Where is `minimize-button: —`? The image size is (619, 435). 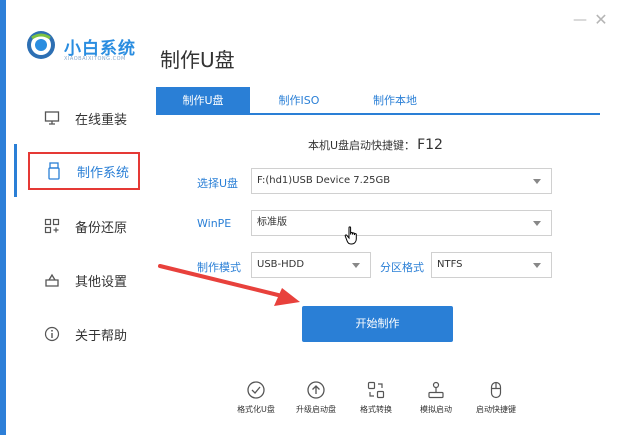 minimize-button: — is located at coordinates (580, 20).